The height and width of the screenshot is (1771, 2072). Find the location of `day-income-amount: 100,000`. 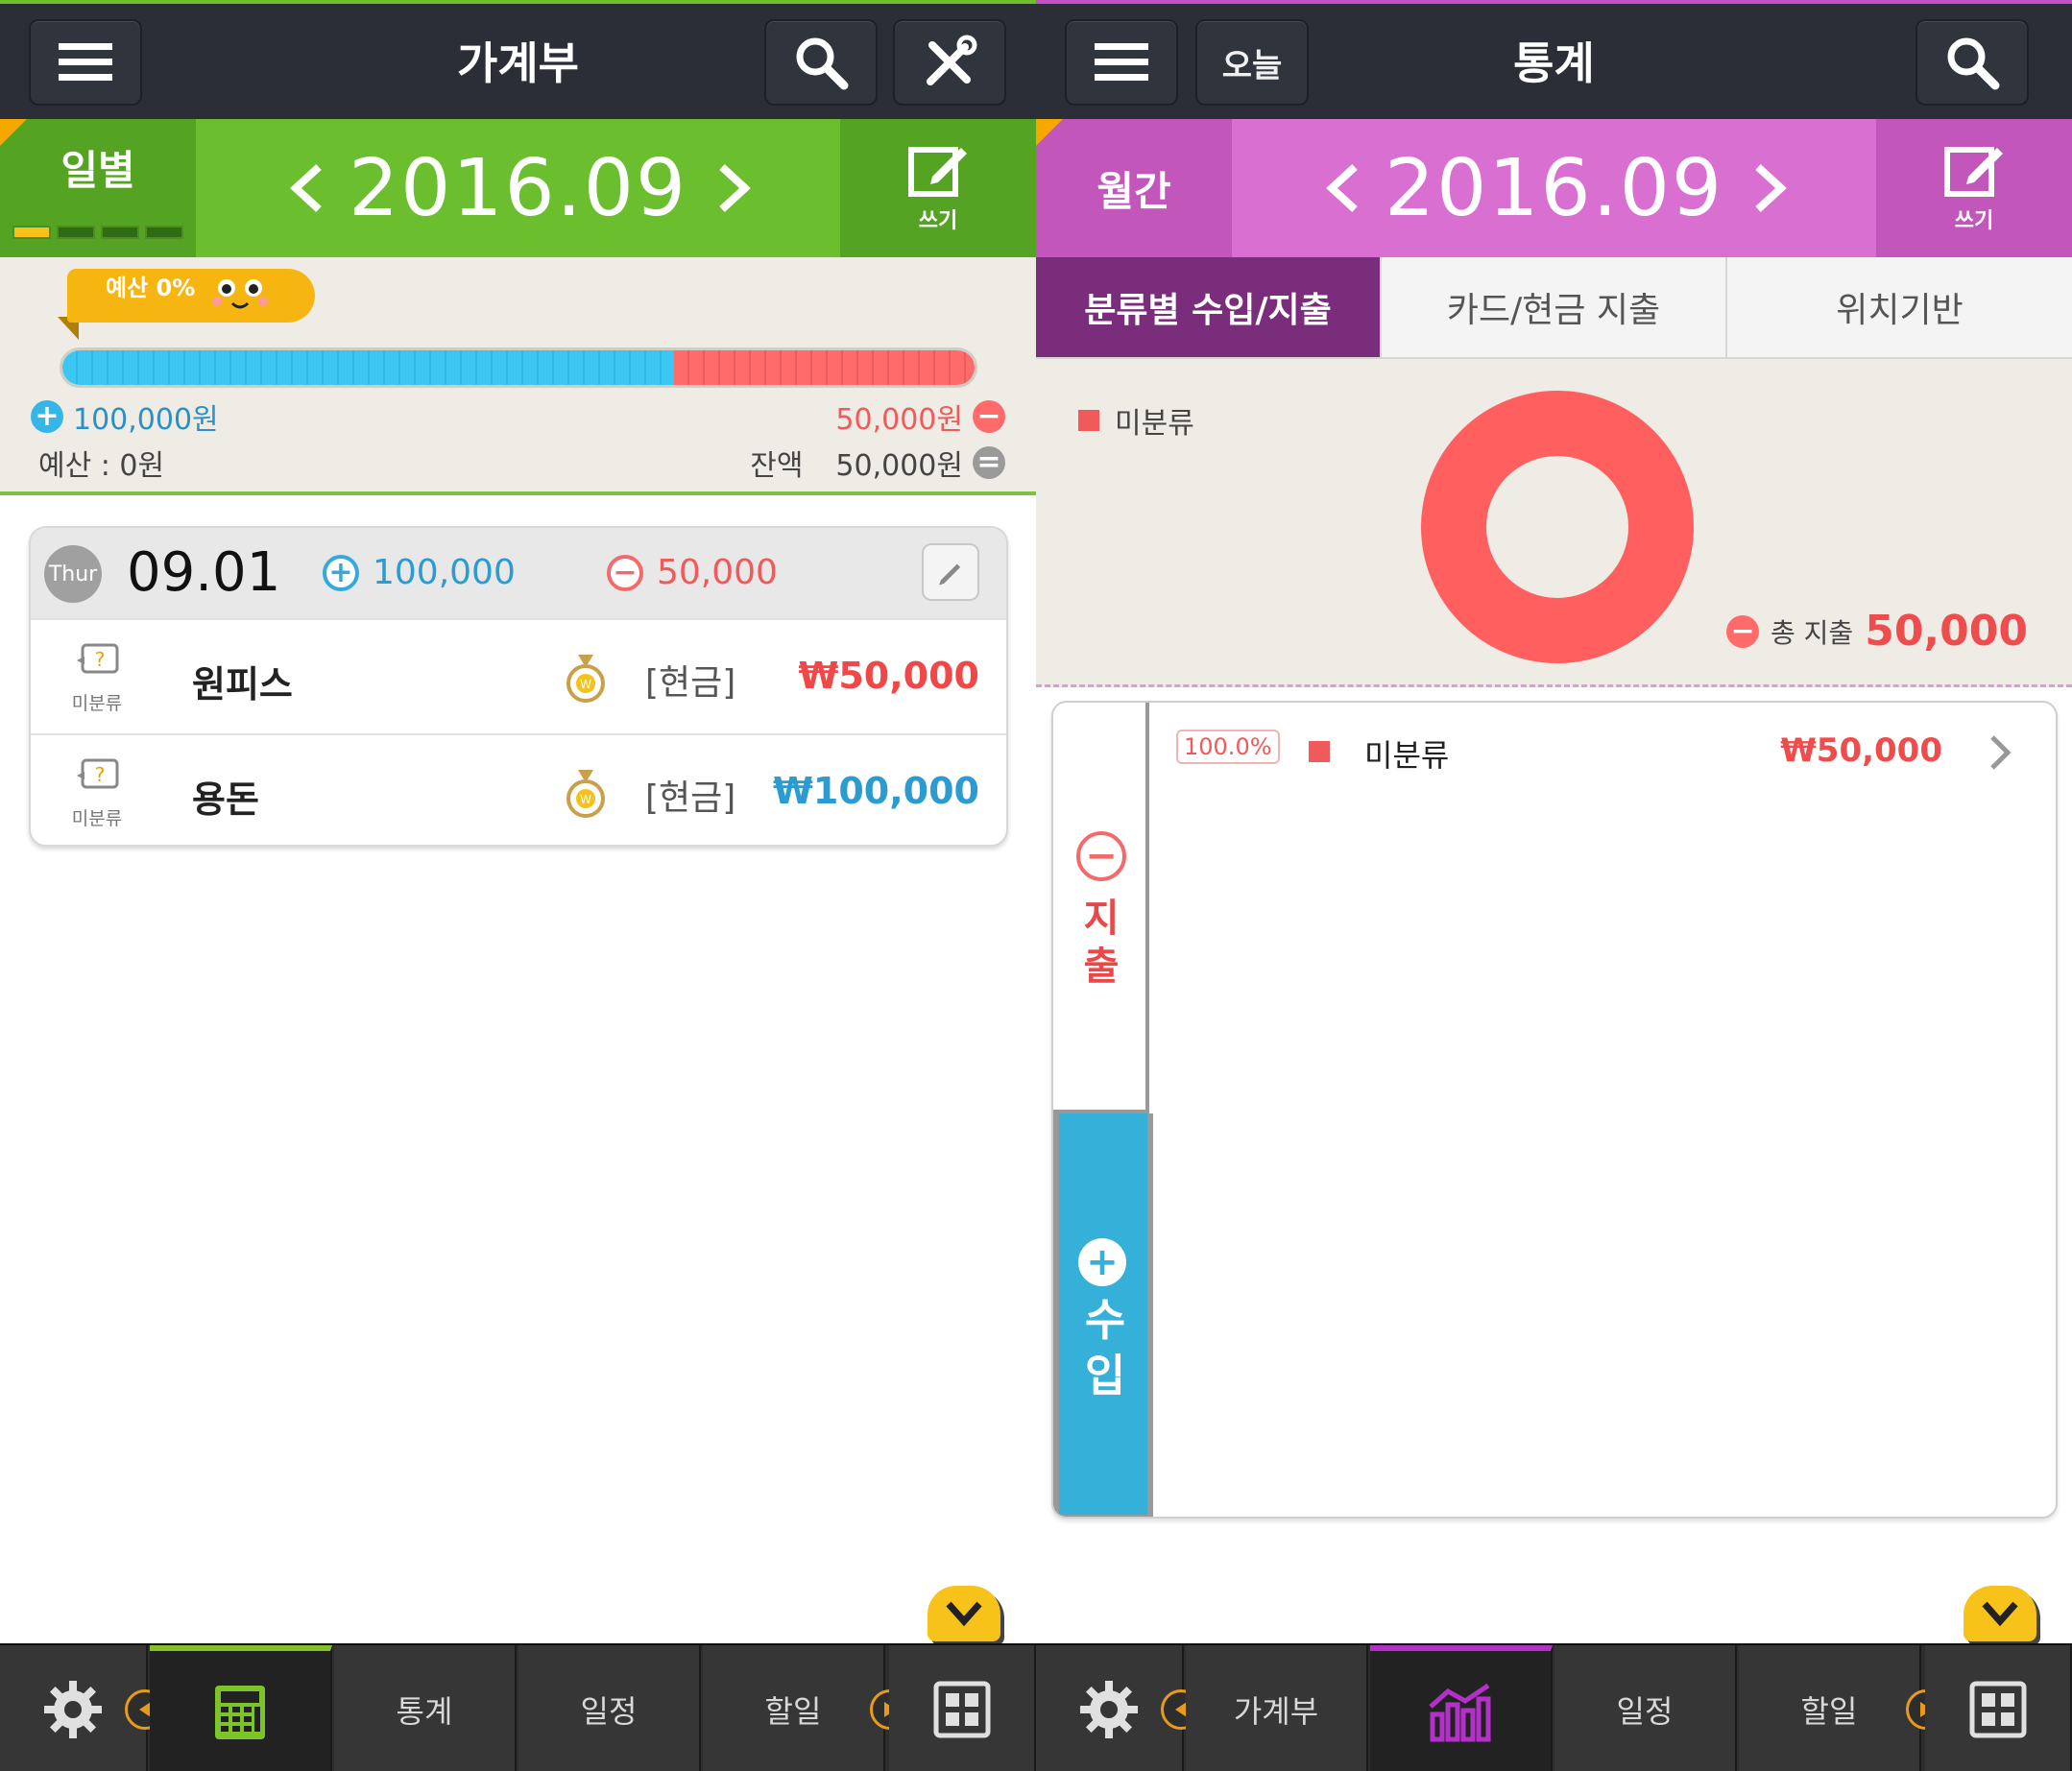

day-income-amount: 100,000 is located at coordinates (444, 572).